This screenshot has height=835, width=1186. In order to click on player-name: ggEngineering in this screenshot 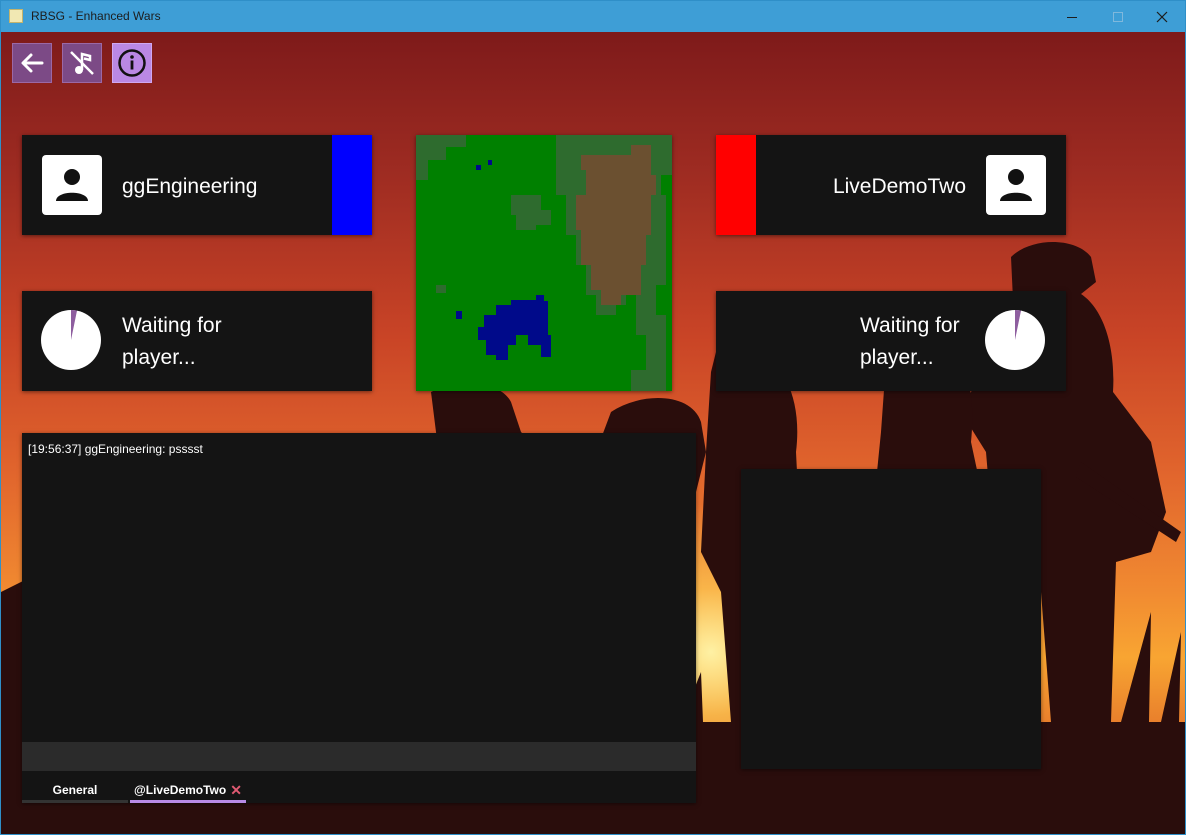, I will do `click(190, 186)`.